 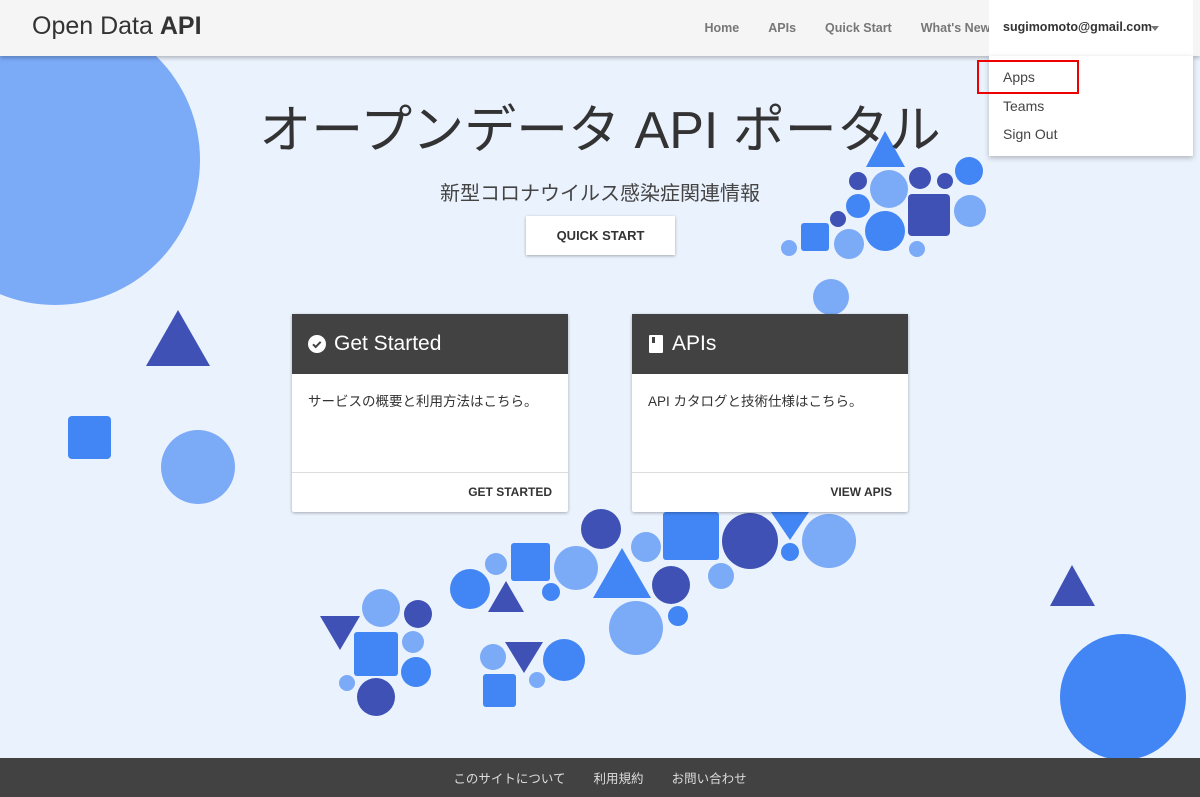 I want to click on footer: このサイトについて 利用規約 お問い合わせ, so click(x=600, y=777).